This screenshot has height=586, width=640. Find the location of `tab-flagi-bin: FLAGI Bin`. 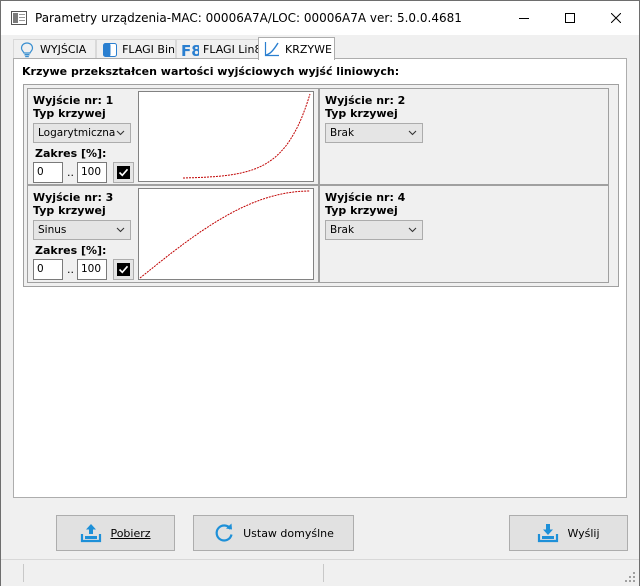

tab-flagi-bin: FLAGI Bin is located at coordinates (136, 49).